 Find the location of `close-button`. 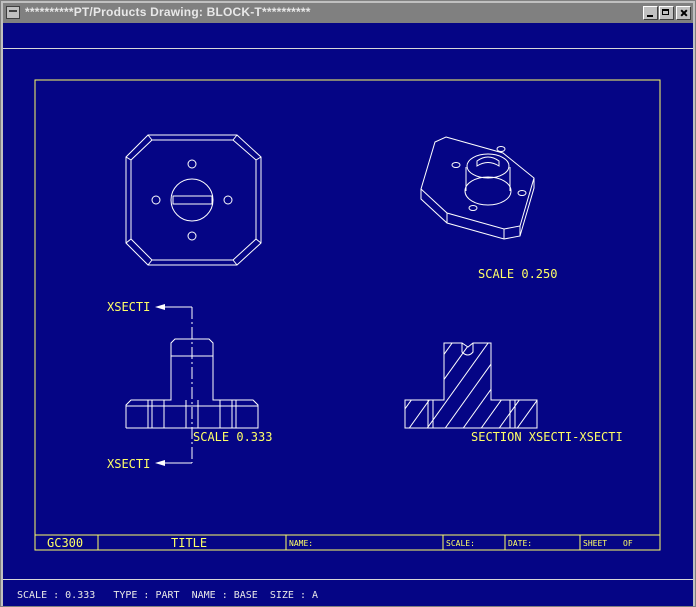

close-button is located at coordinates (683, 13).